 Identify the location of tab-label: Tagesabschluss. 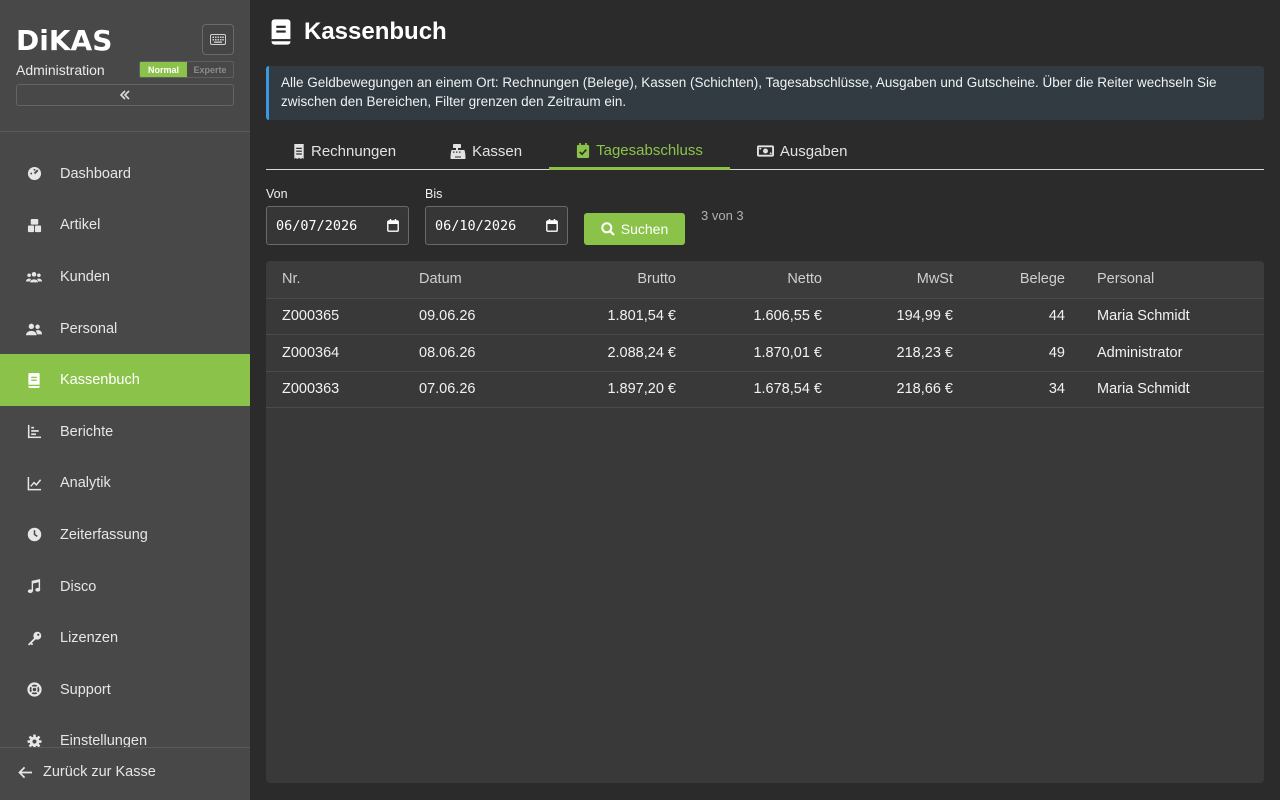
(649, 150).